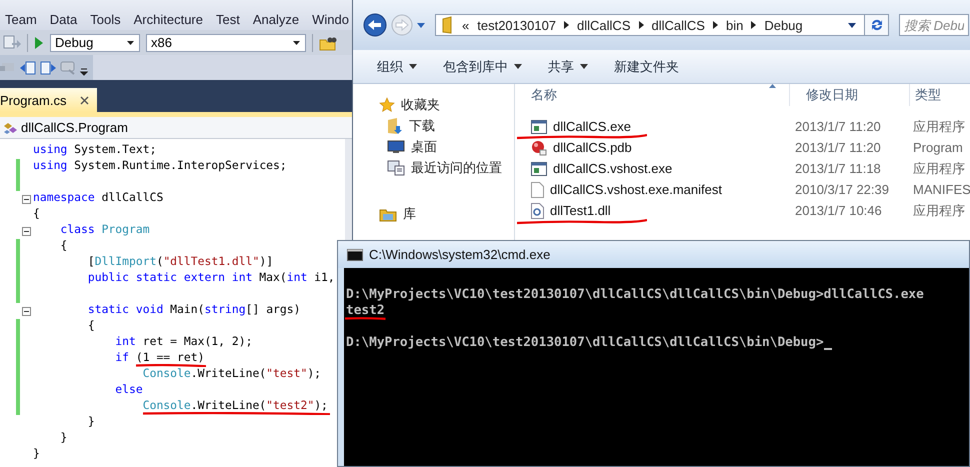 The width and height of the screenshot is (970, 467). Describe the element at coordinates (433, 146) in the screenshot. I see `sidebar-item: 桌面` at that location.